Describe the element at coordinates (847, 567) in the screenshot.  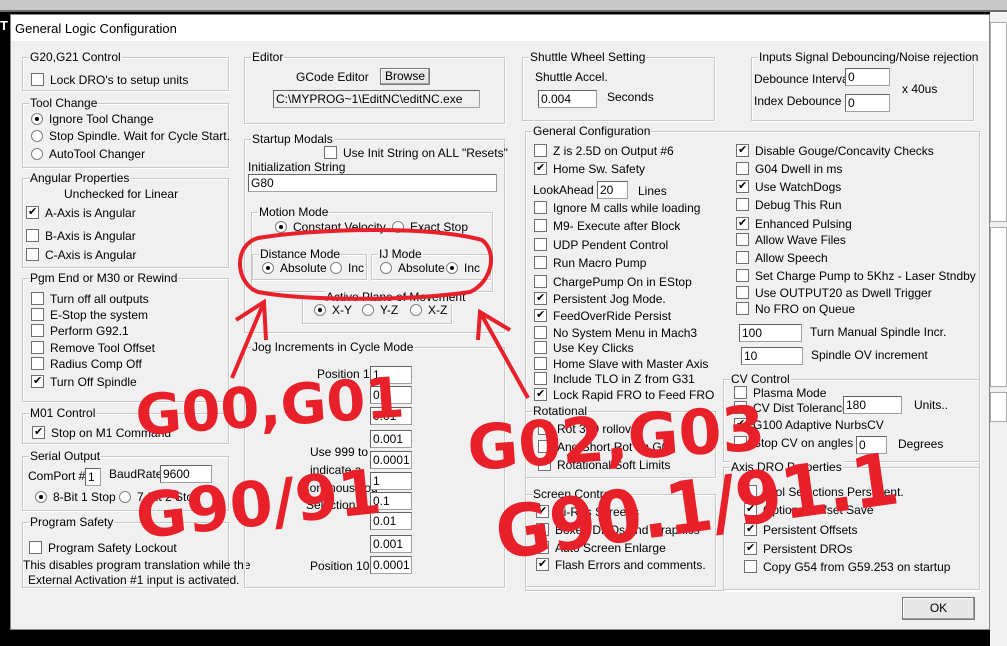
I see `axis-dro-checkbox-5: Copy G54 from G59.253 on startup` at that location.